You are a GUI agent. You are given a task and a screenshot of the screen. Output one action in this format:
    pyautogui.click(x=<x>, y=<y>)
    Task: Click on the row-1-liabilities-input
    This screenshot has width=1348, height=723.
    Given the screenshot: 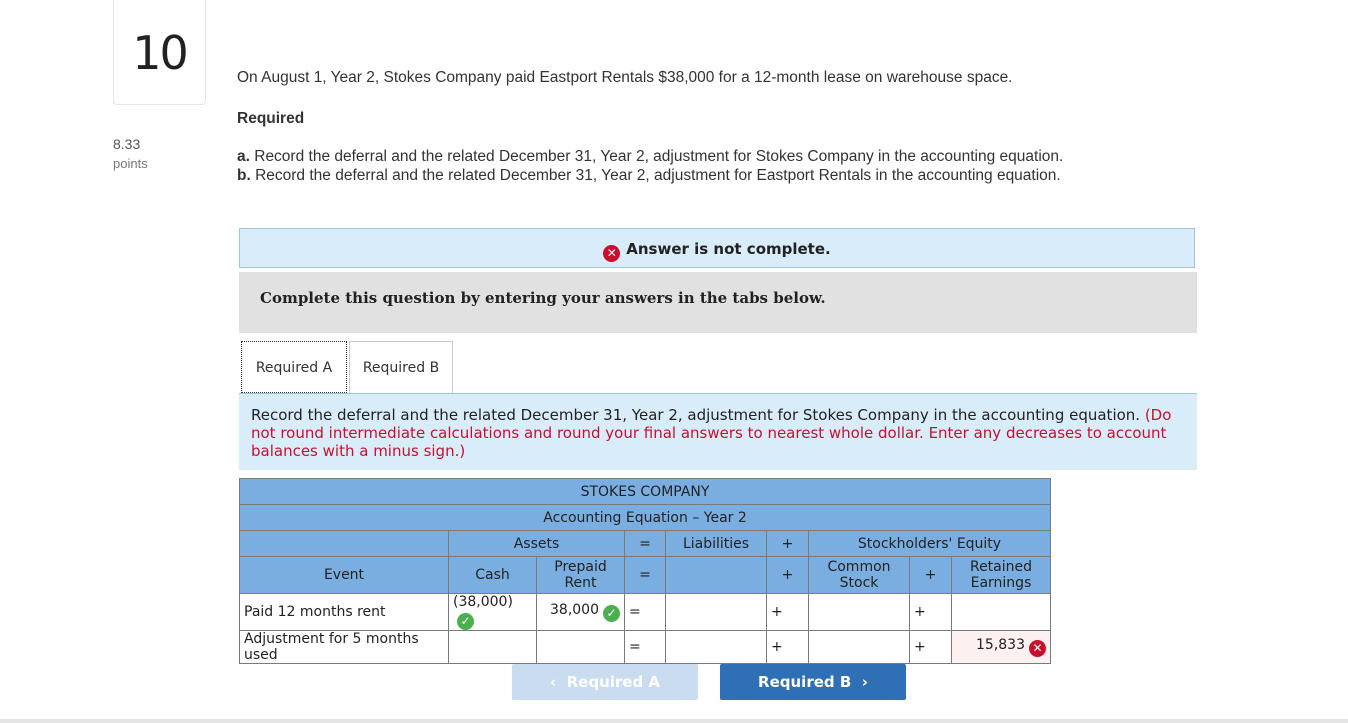 What is the action you would take?
    pyautogui.click(x=716, y=612)
    